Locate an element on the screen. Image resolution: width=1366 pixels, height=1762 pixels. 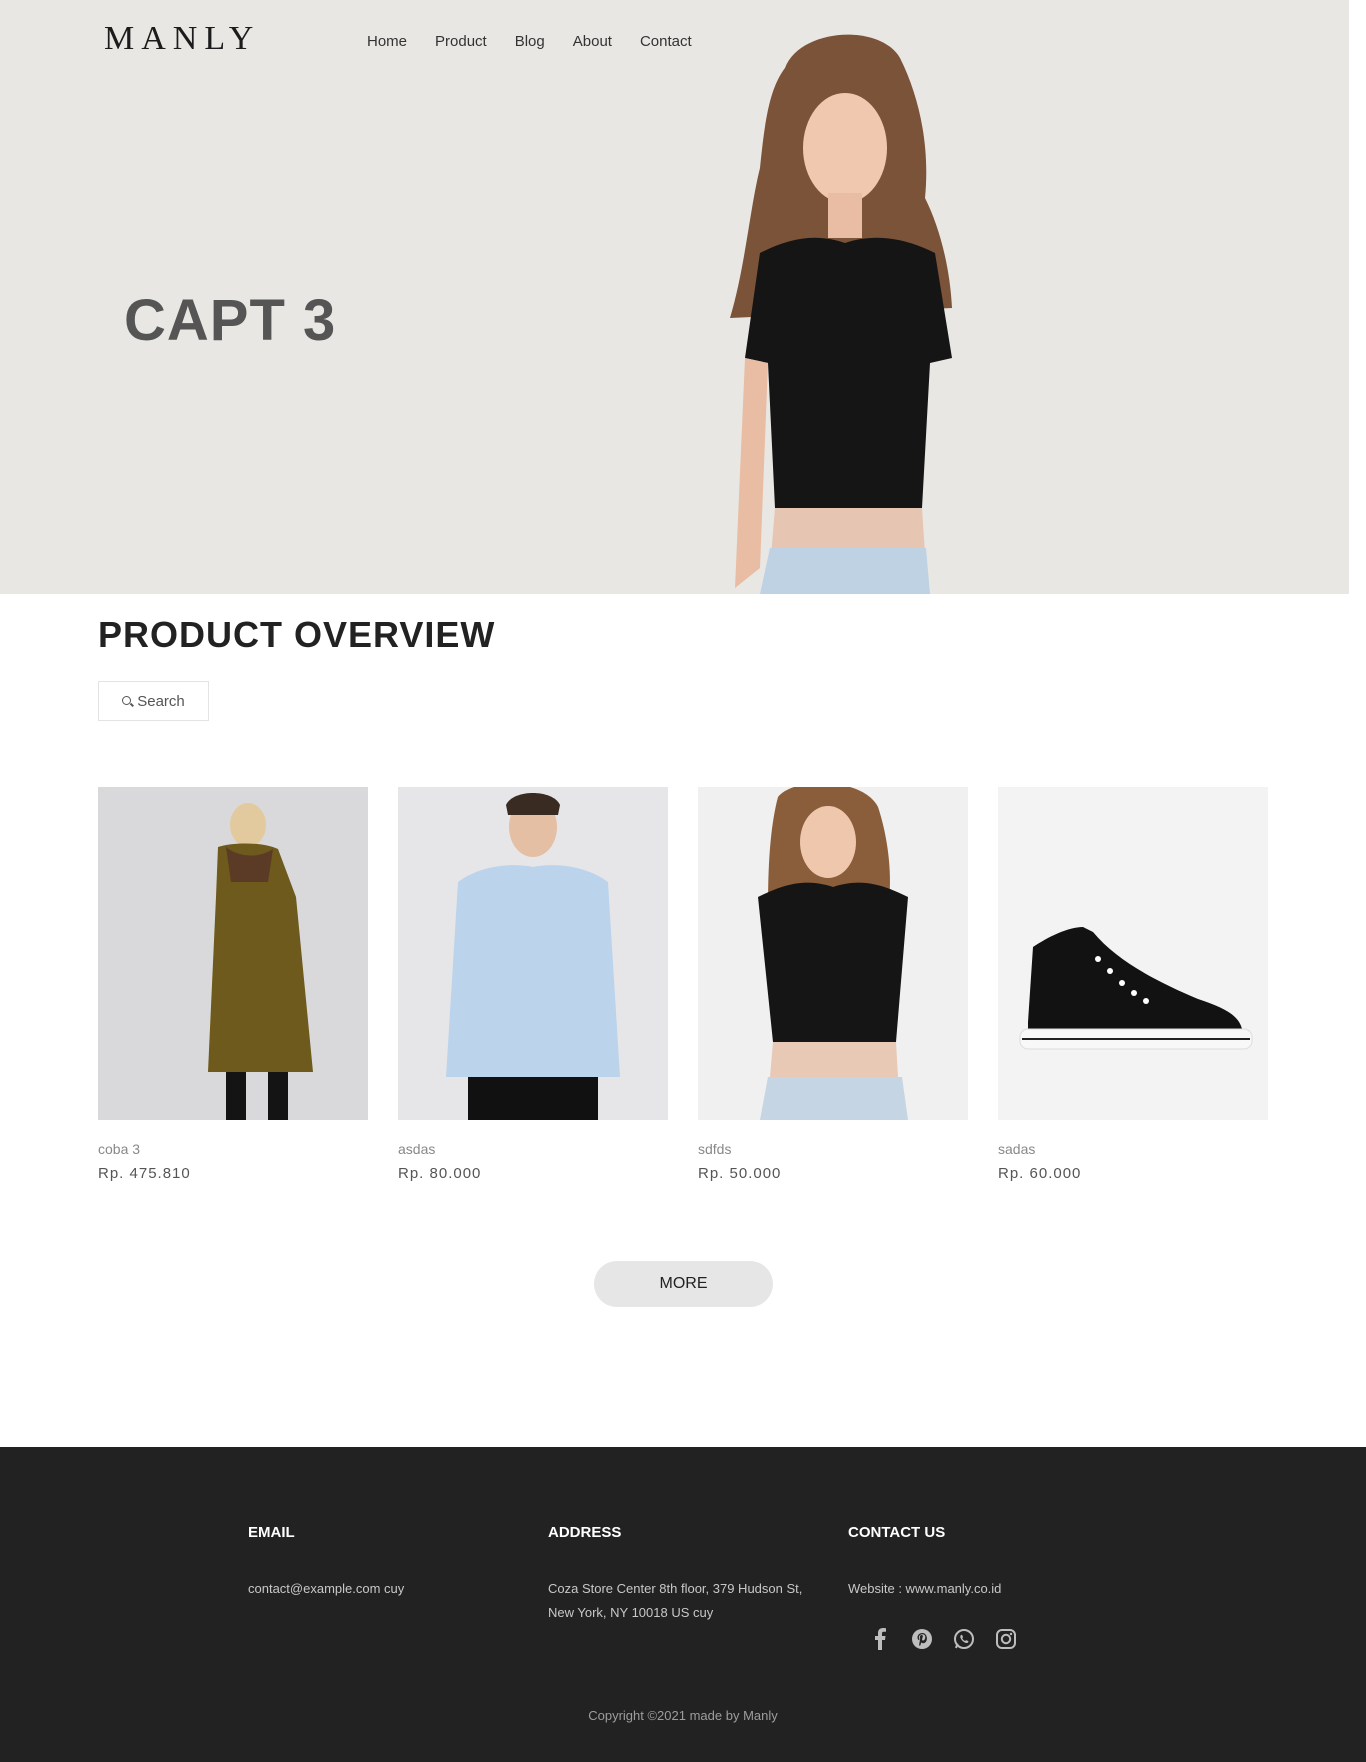
nav-contact: Contact is located at coordinates (666, 41).